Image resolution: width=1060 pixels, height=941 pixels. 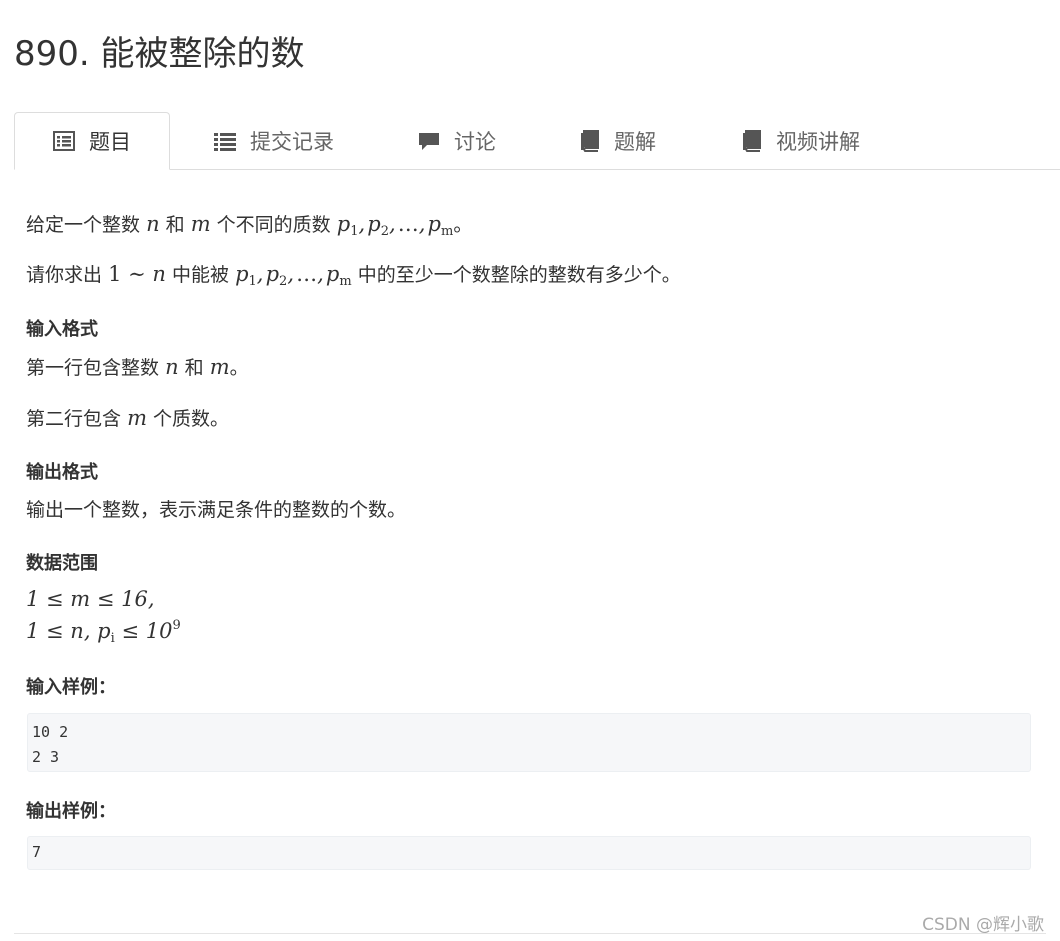 I want to click on code-line: 10 2, so click(x=50, y=732).